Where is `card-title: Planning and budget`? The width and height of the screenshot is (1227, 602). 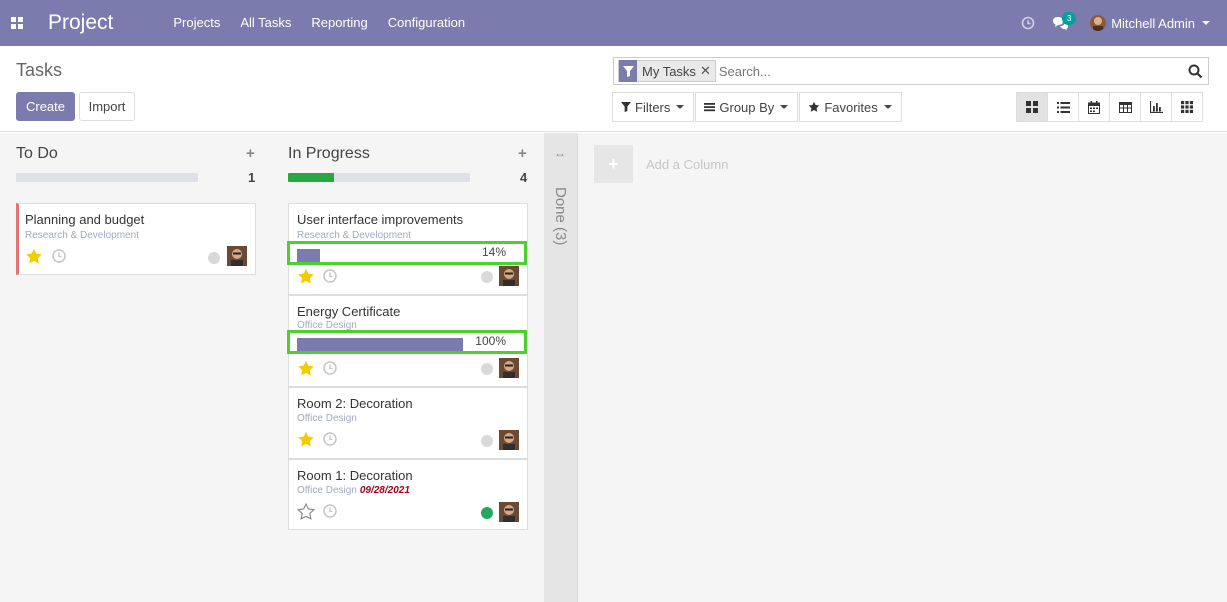
card-title: Planning and budget is located at coordinates (85, 219).